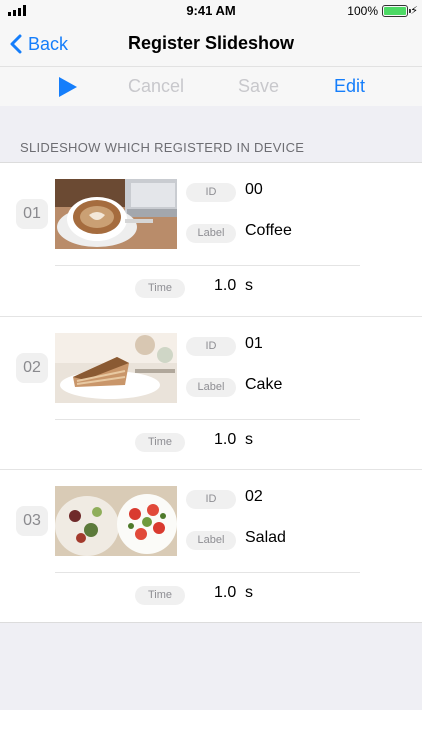 The height and width of the screenshot is (750, 422). Describe the element at coordinates (32, 214) in the screenshot. I see `slide-index-badge: 01` at that location.